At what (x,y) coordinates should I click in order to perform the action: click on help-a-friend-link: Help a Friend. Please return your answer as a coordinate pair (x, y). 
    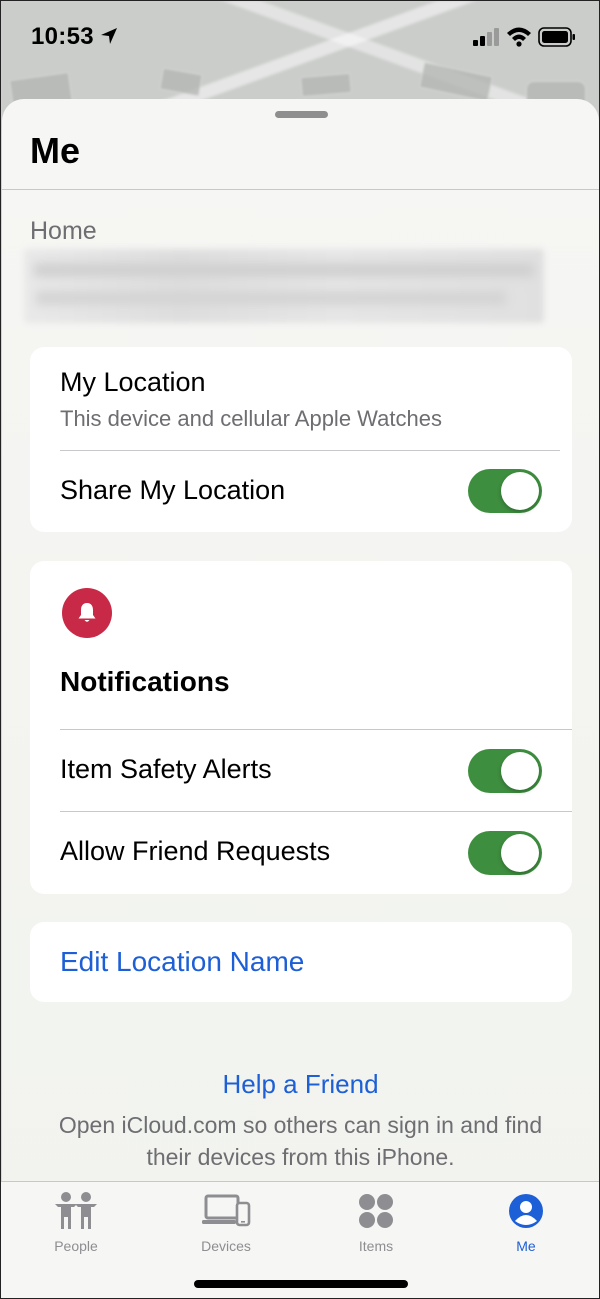
    Looking at the image, I should click on (300, 1084).